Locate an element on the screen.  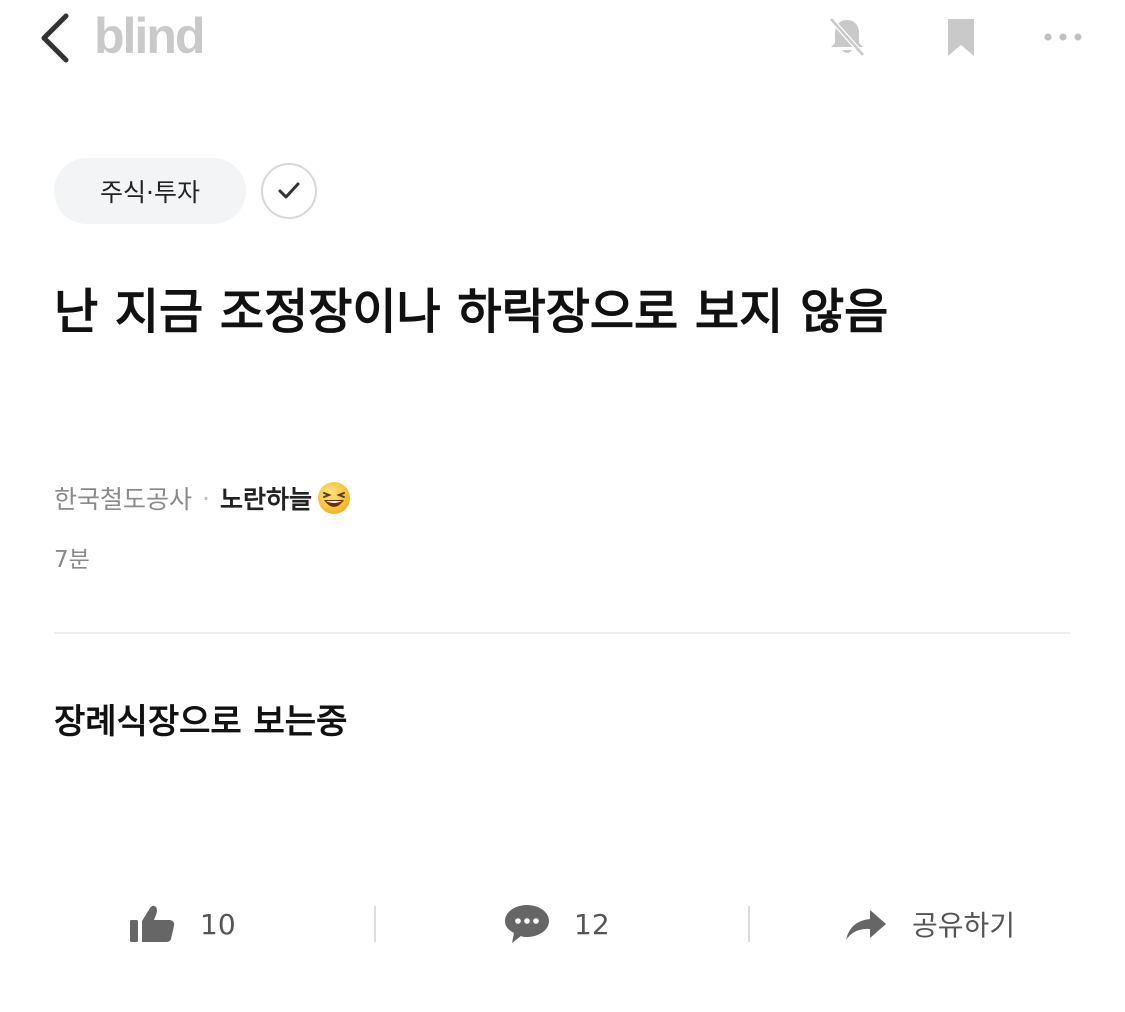
thumbs-up-icon is located at coordinates (152, 923).